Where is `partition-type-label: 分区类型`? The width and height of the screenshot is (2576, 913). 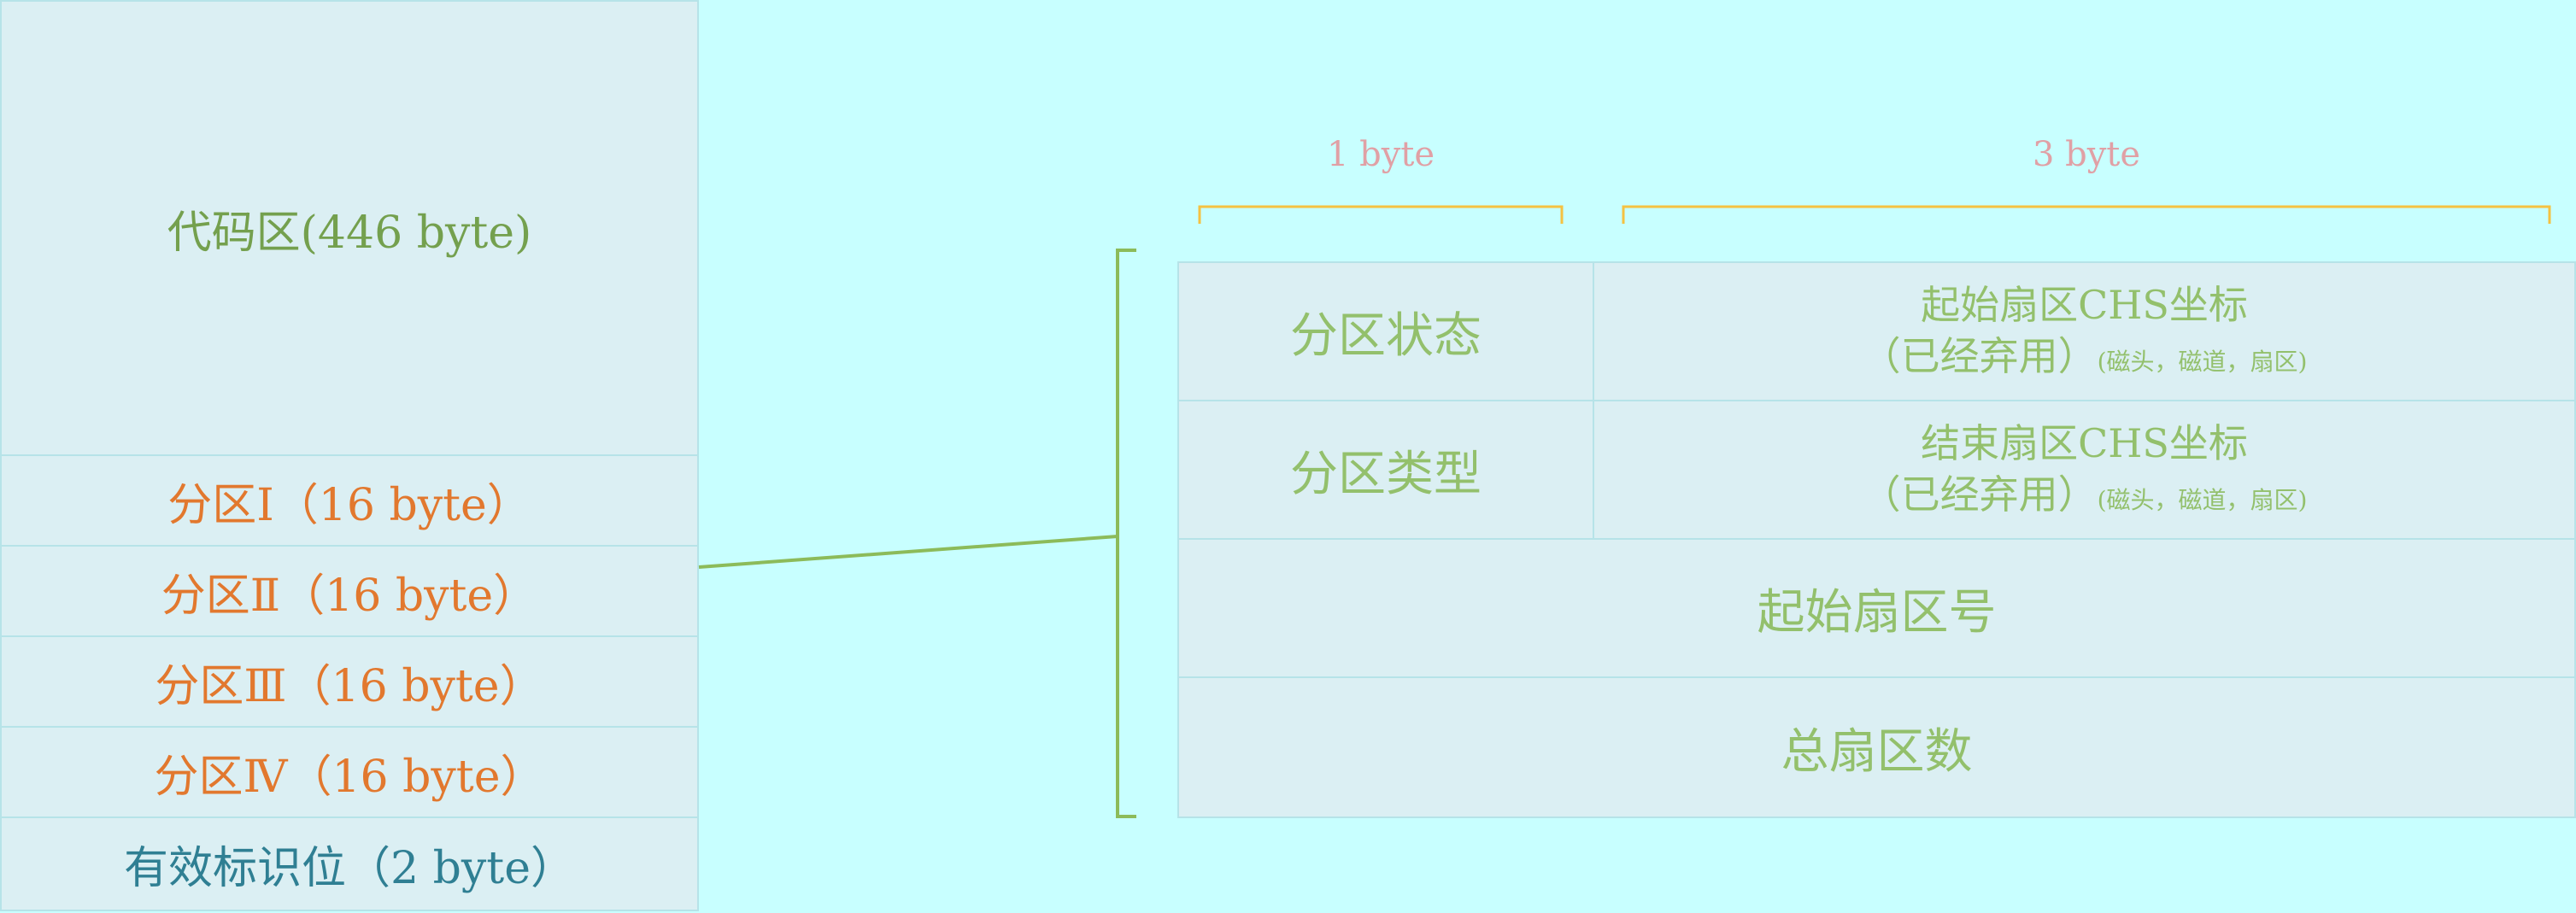 partition-type-label: 分区类型 is located at coordinates (1386, 474).